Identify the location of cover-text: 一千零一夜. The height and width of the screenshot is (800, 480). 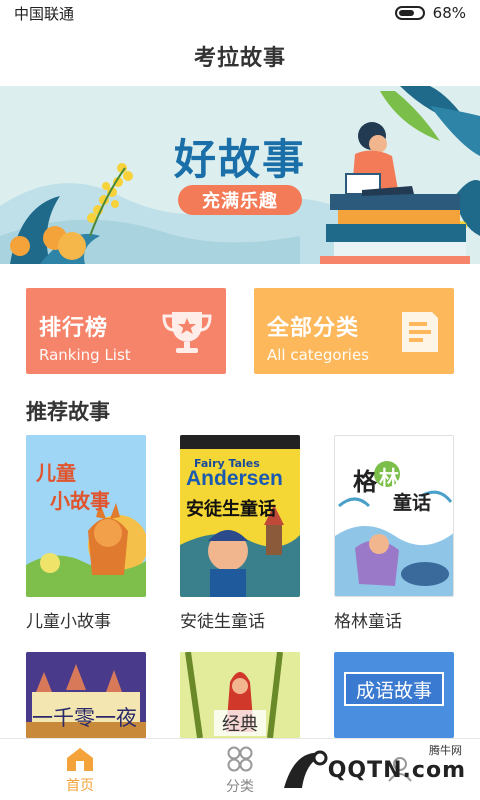
(84, 718).